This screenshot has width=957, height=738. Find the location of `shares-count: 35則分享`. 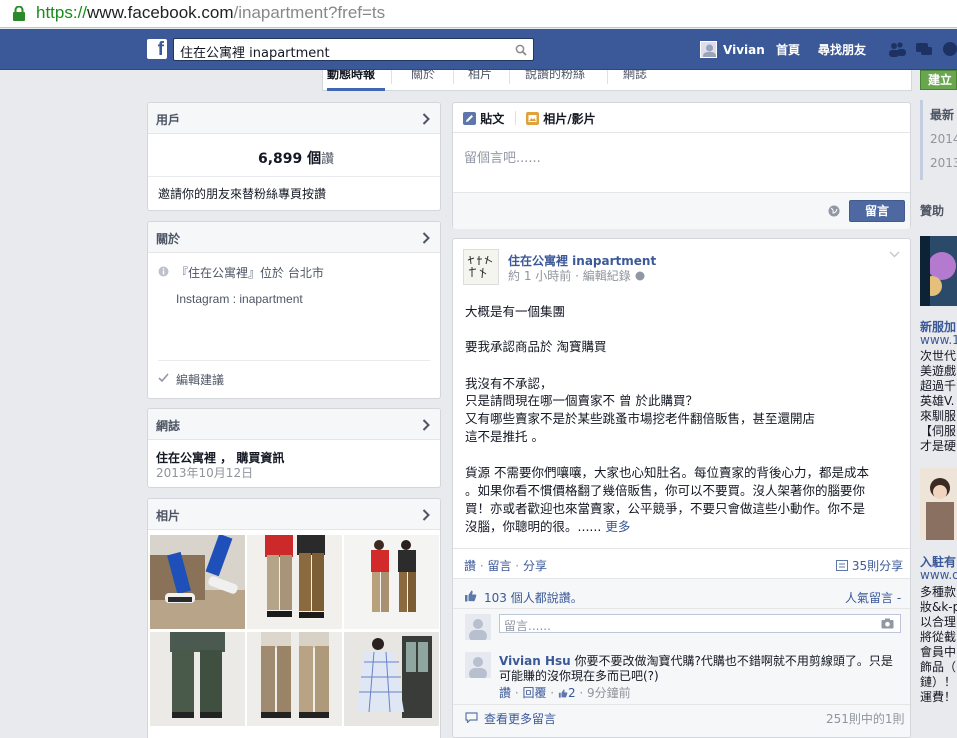

shares-count: 35則分享 is located at coordinates (869, 565).